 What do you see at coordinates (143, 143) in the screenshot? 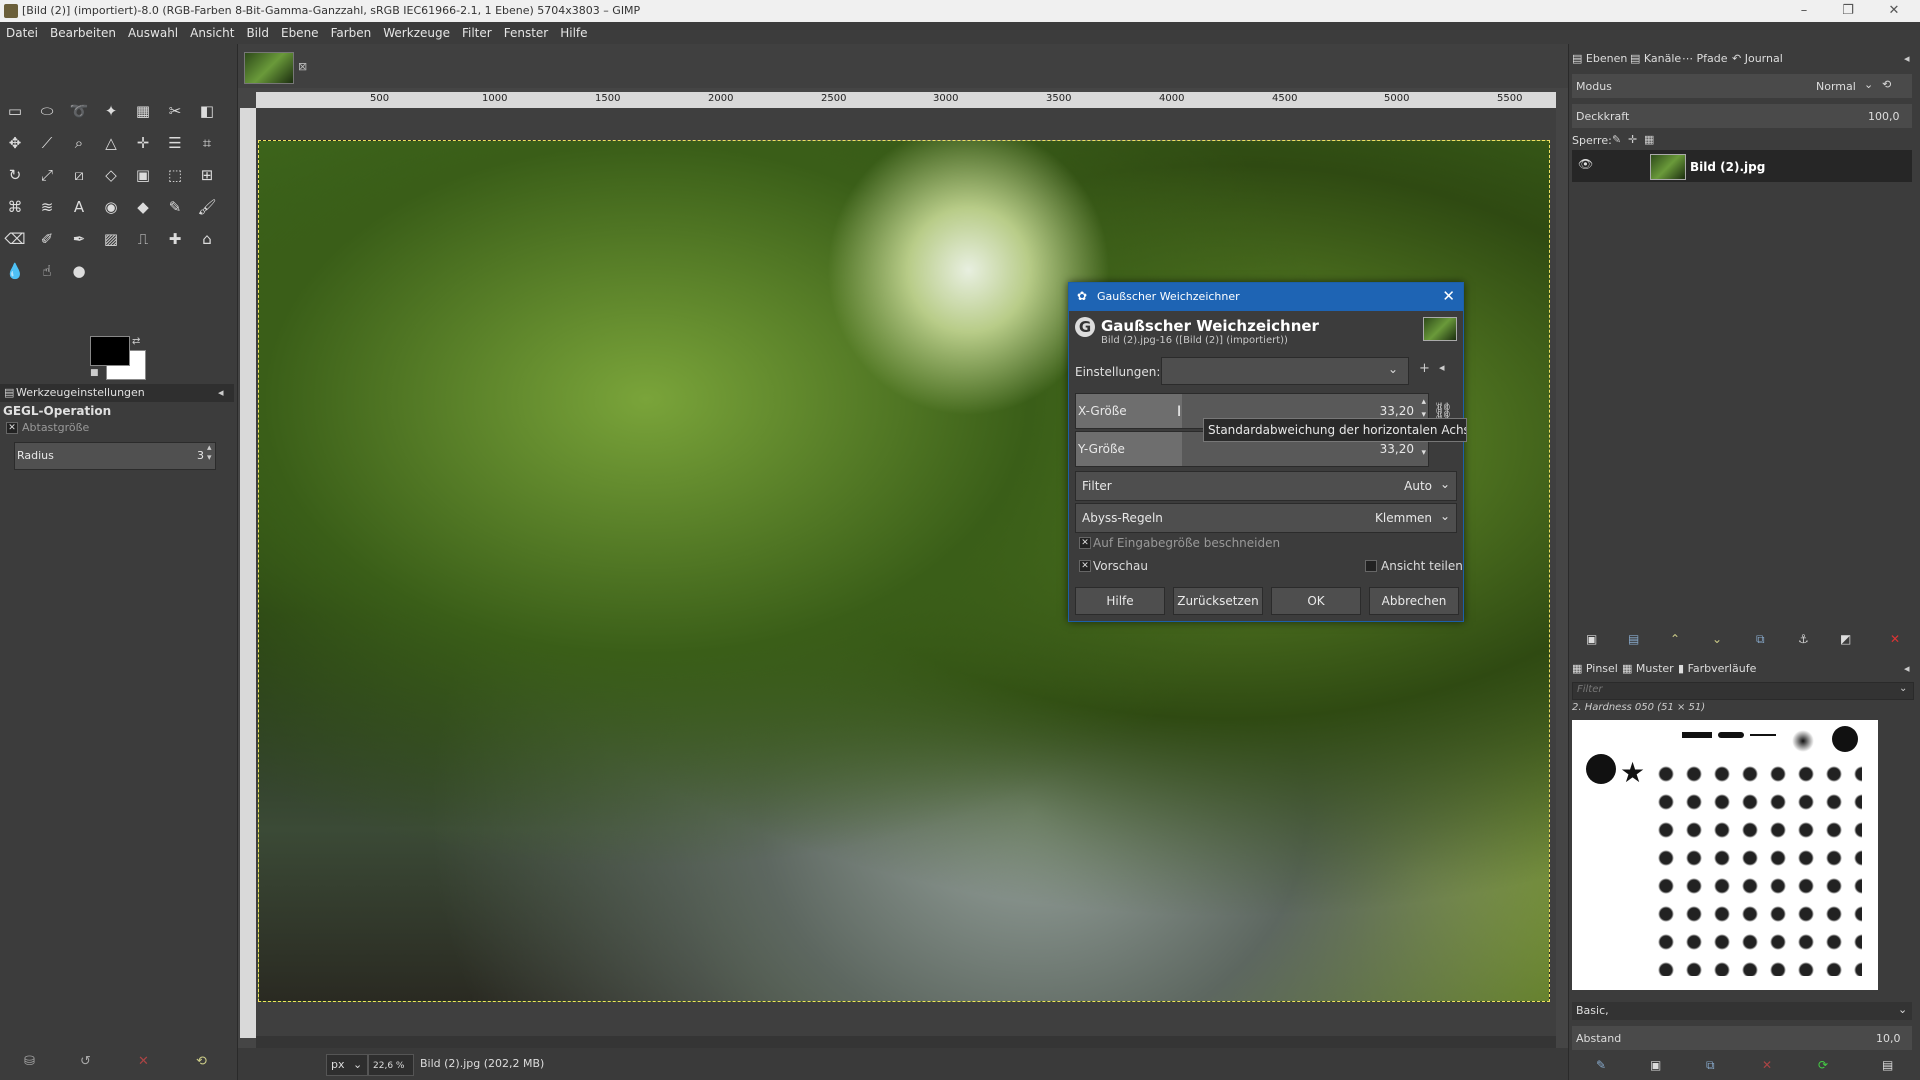
I see `align-icon: ✛` at bounding box center [143, 143].